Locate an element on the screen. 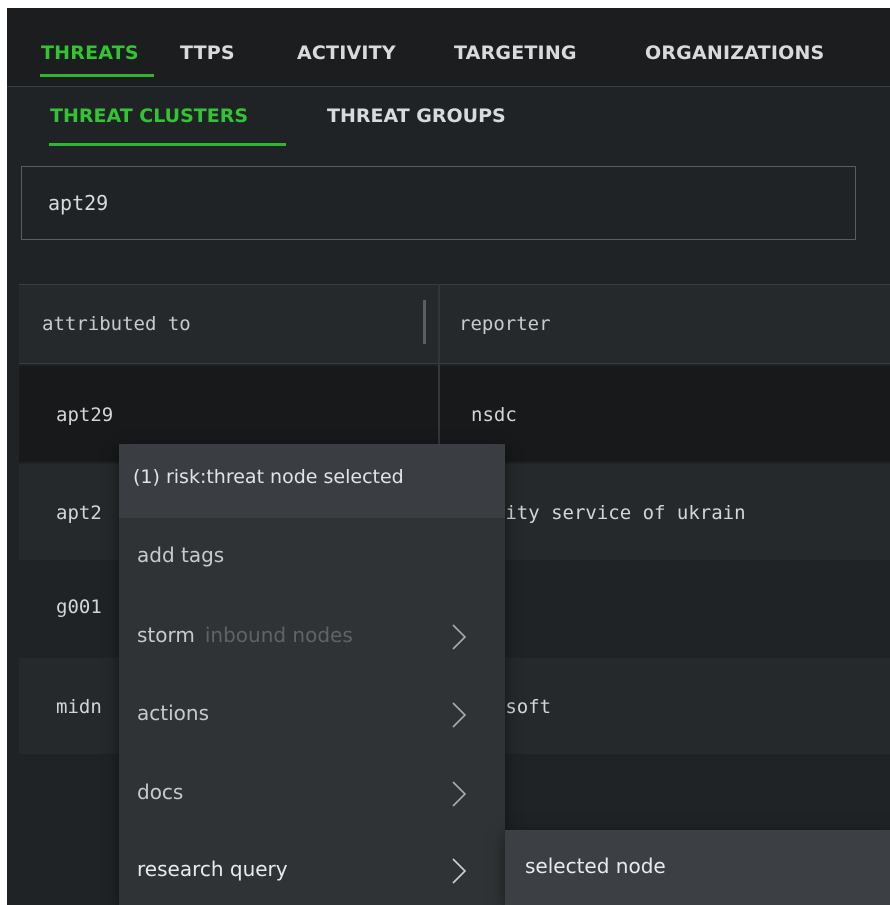 The height and width of the screenshot is (905, 890). active-subtab-indicator is located at coordinates (167, 144).